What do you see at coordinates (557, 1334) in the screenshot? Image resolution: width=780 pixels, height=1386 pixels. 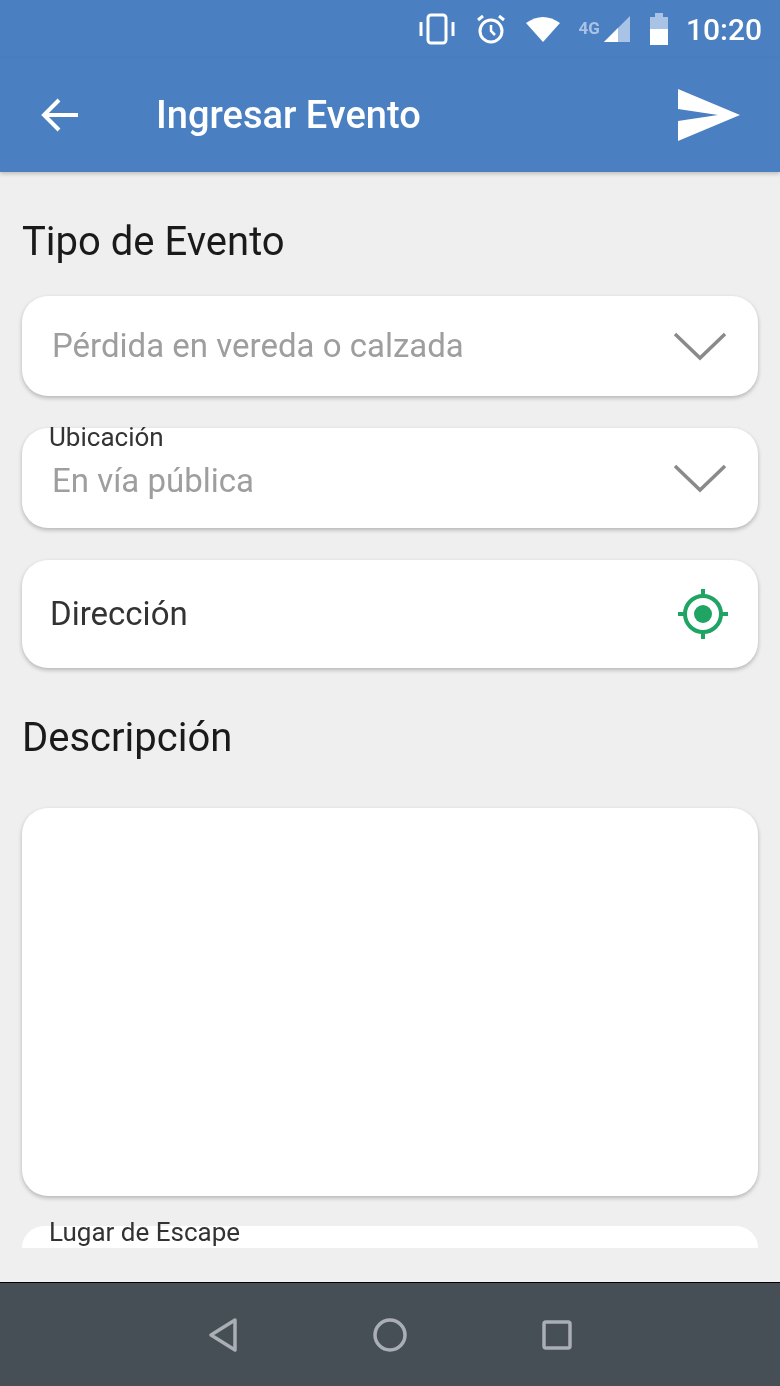 I see `recents-icon` at bounding box center [557, 1334].